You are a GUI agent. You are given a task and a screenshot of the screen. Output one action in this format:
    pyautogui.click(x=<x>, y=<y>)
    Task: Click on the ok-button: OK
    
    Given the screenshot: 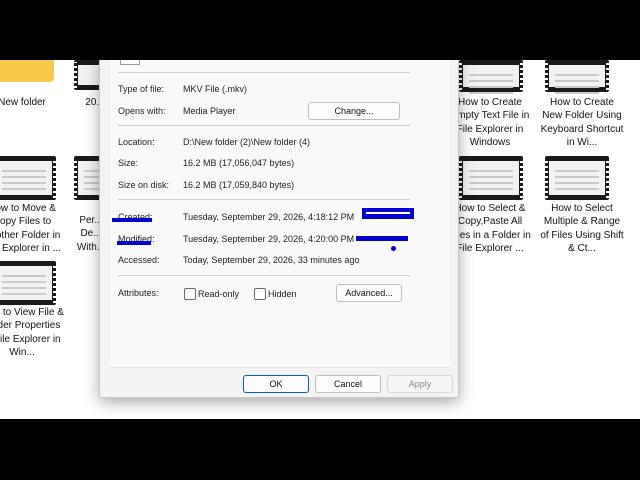 What is the action you would take?
    pyautogui.click(x=276, y=384)
    